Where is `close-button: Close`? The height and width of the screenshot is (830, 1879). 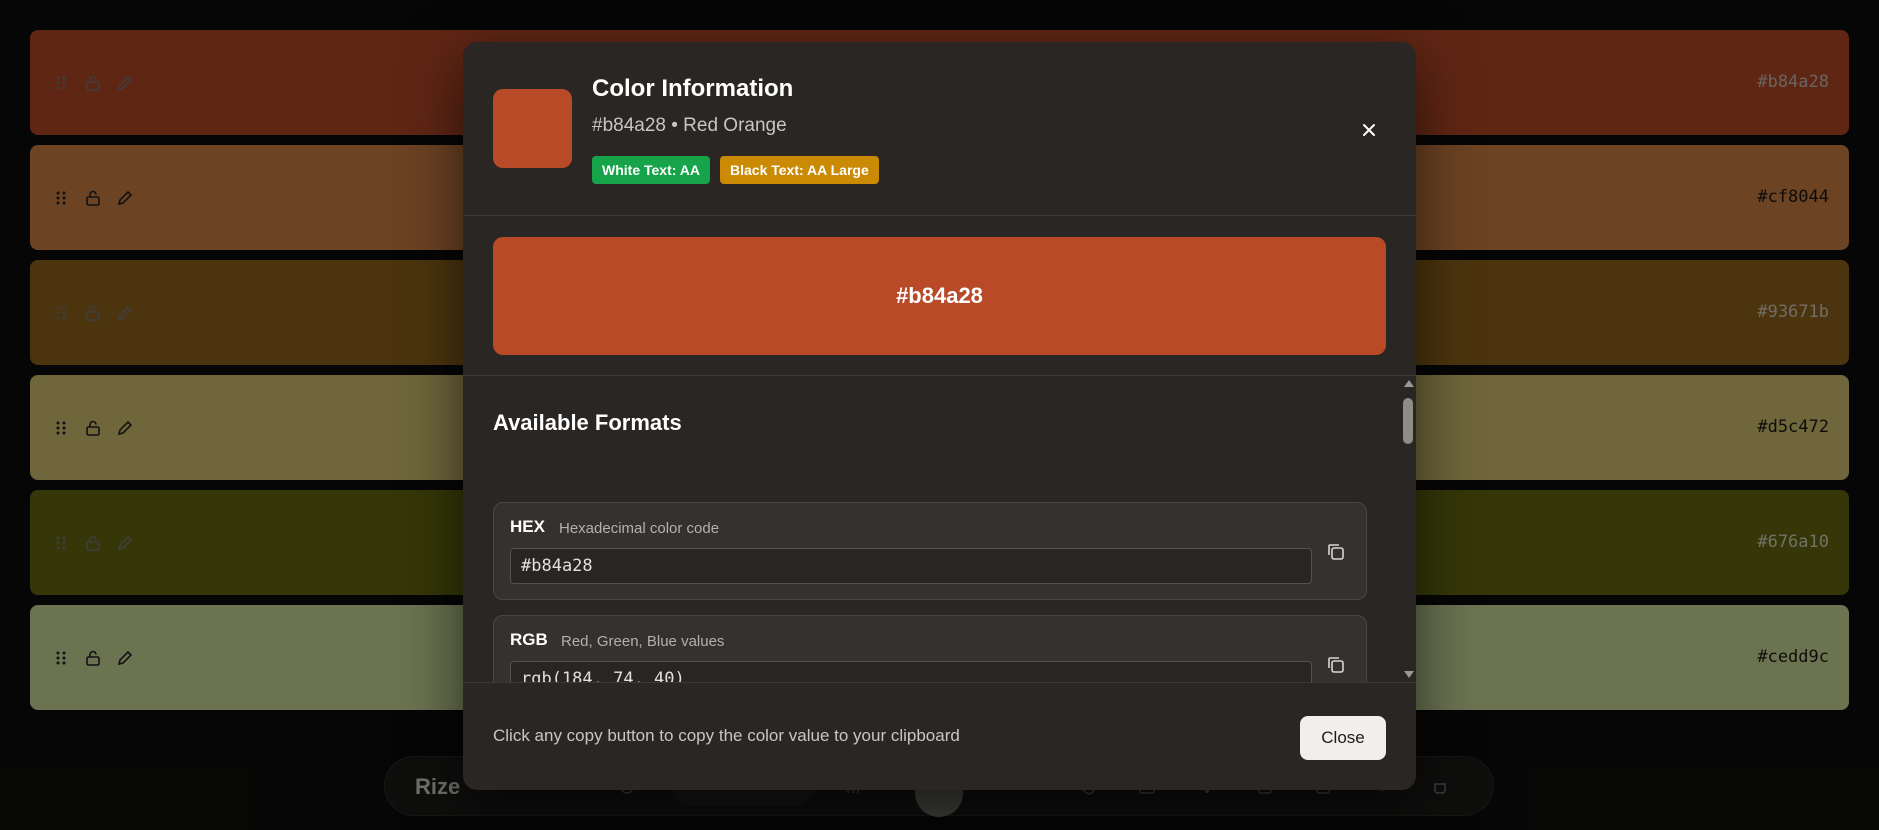
close-button: Close is located at coordinates (1343, 738).